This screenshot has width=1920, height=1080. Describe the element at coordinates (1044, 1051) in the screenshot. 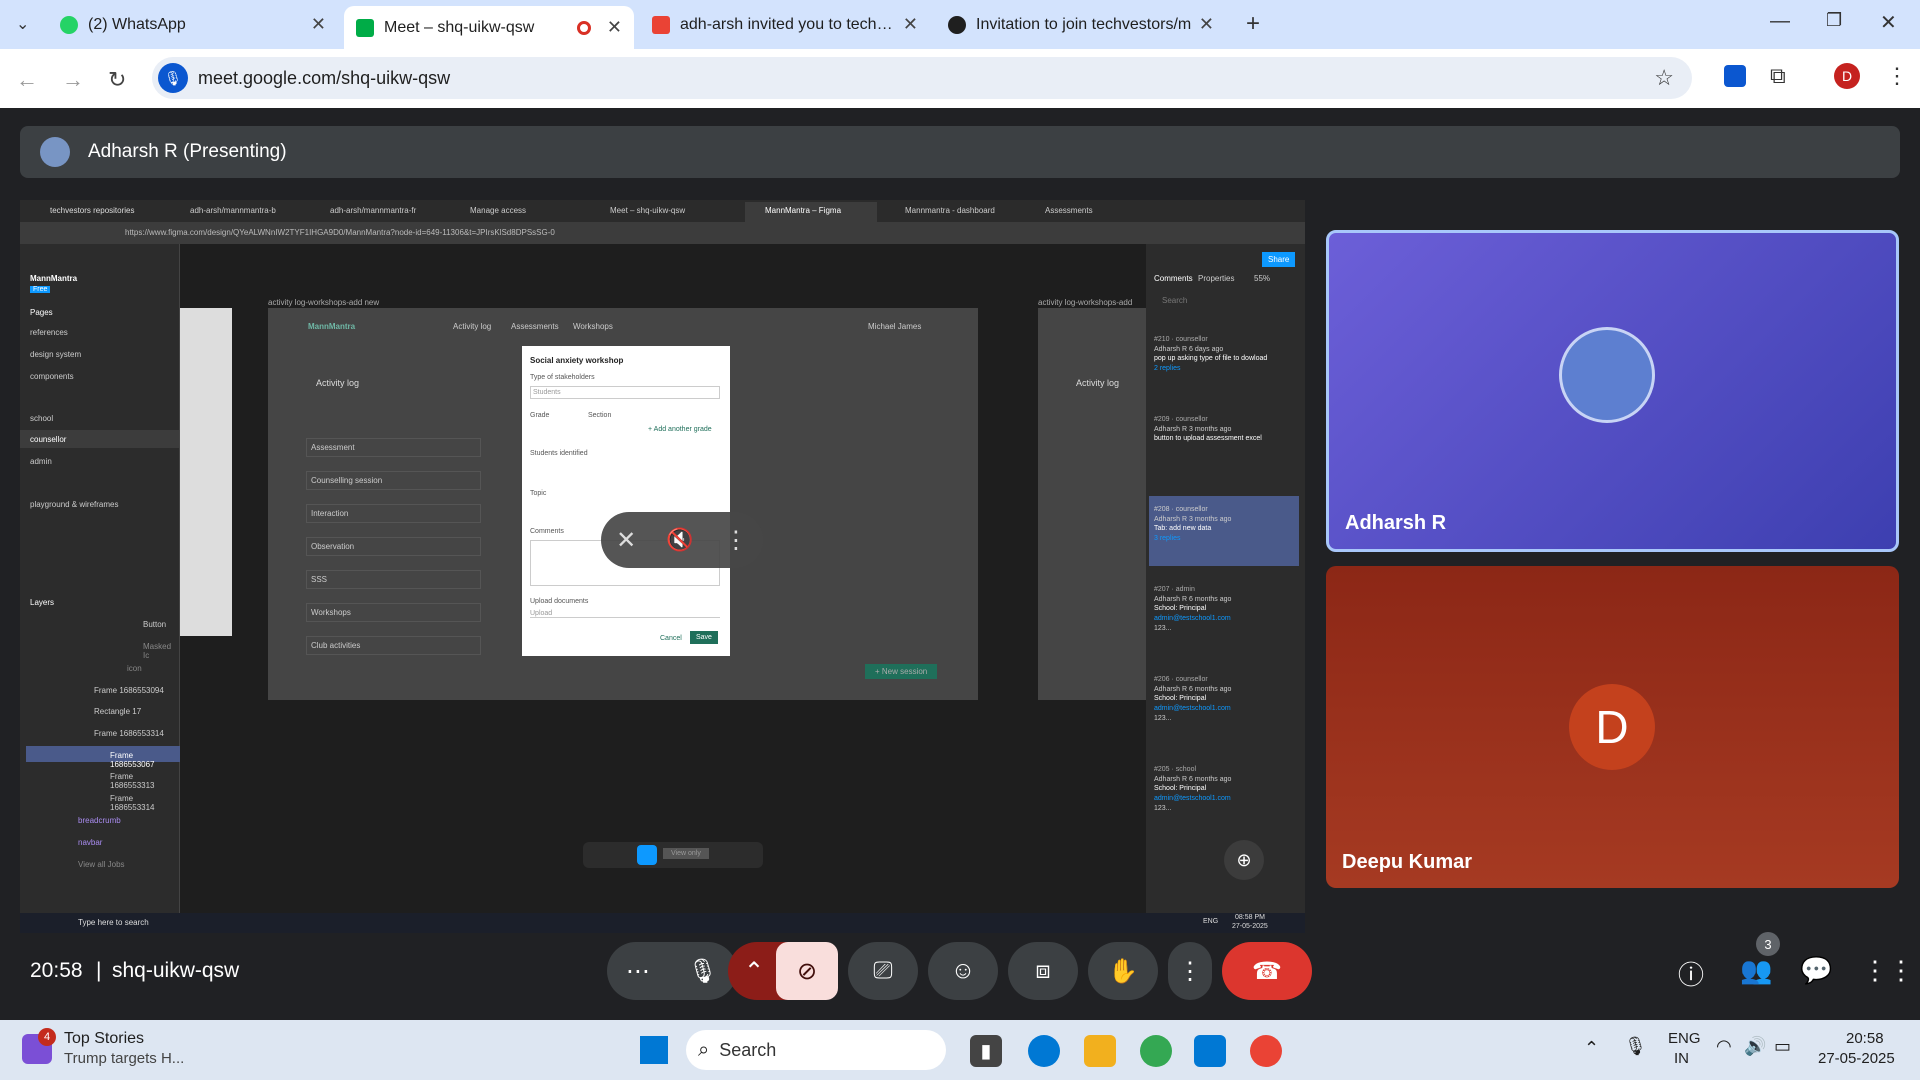

I see `edge-icon` at that location.